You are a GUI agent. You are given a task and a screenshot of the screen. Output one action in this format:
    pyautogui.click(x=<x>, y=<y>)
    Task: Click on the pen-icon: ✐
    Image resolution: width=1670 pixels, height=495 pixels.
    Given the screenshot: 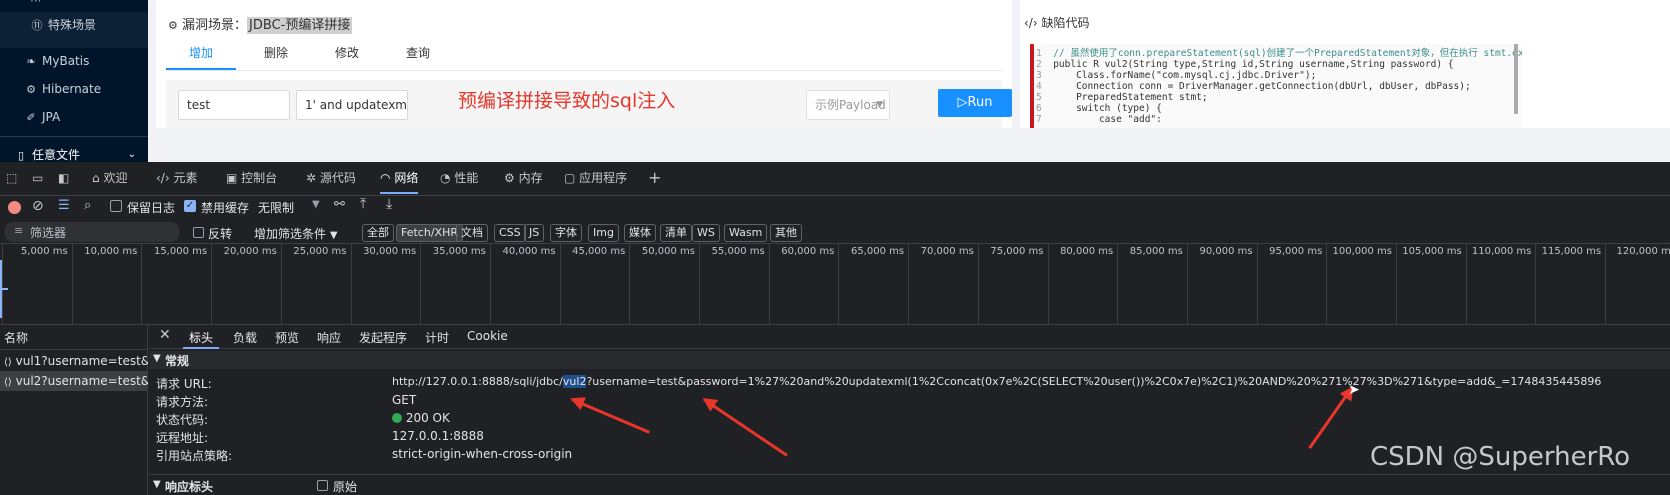 What is the action you would take?
    pyautogui.click(x=31, y=117)
    